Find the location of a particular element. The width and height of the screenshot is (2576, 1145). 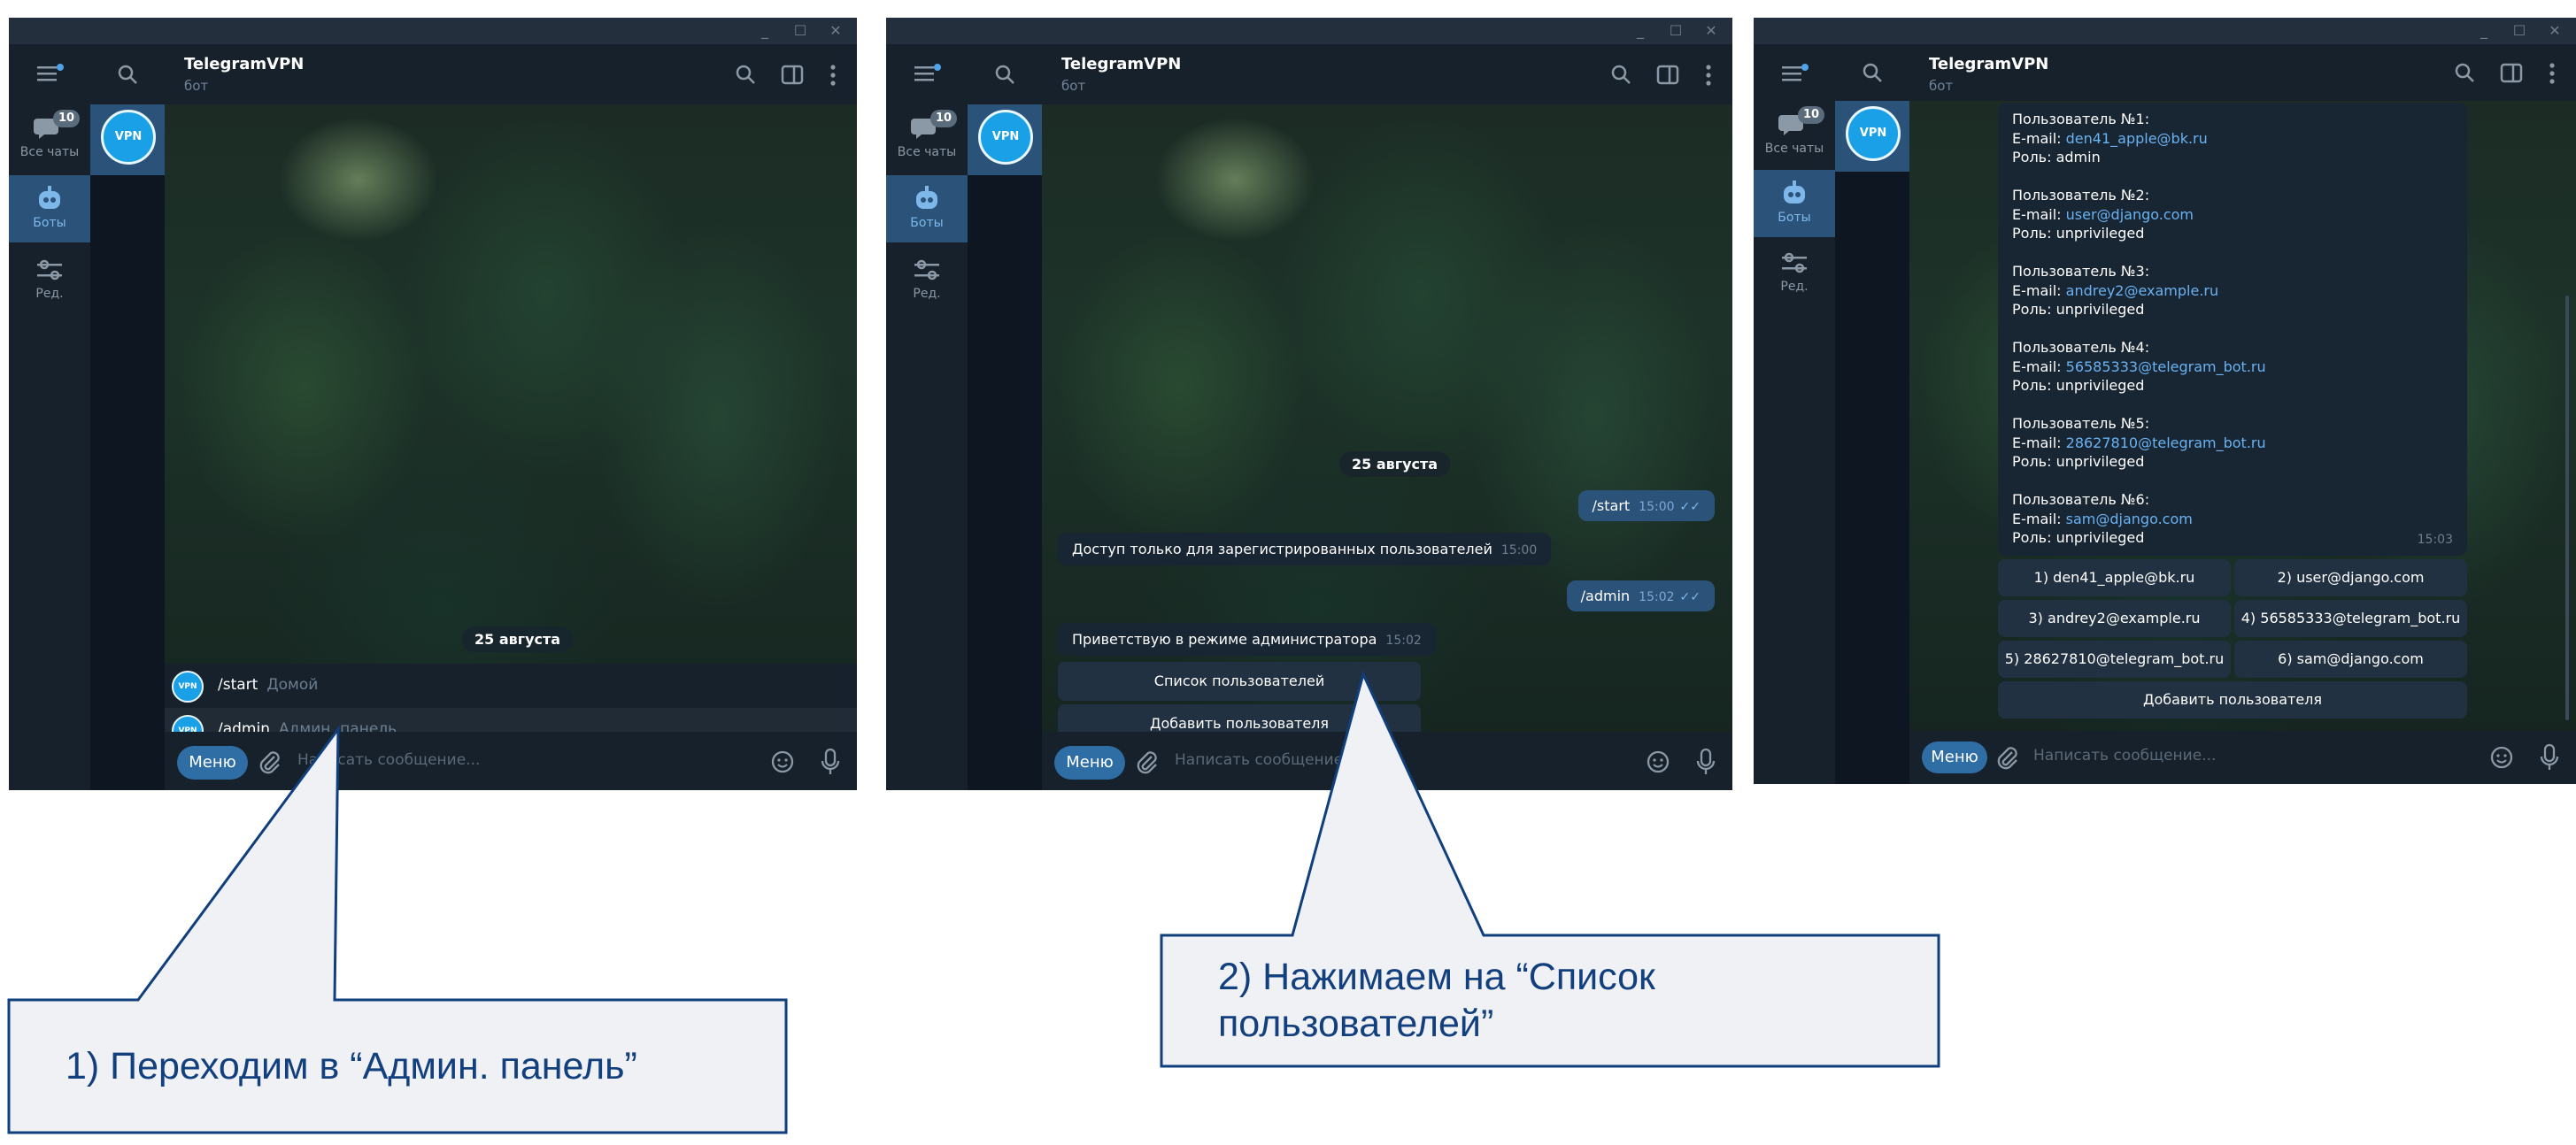

callout-step-1: 1) Переходим в “Админ. панель” is located at coordinates (351, 1066).